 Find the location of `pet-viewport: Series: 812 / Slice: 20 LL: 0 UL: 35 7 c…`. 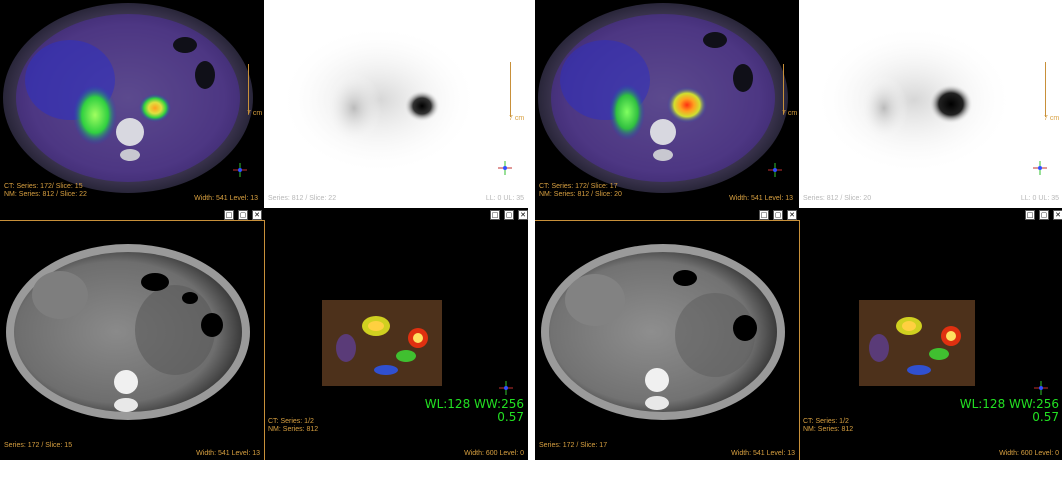

pet-viewport: Series: 812 / Slice: 20 LL: 0 UL: 35 7 c… is located at coordinates (930, 104).